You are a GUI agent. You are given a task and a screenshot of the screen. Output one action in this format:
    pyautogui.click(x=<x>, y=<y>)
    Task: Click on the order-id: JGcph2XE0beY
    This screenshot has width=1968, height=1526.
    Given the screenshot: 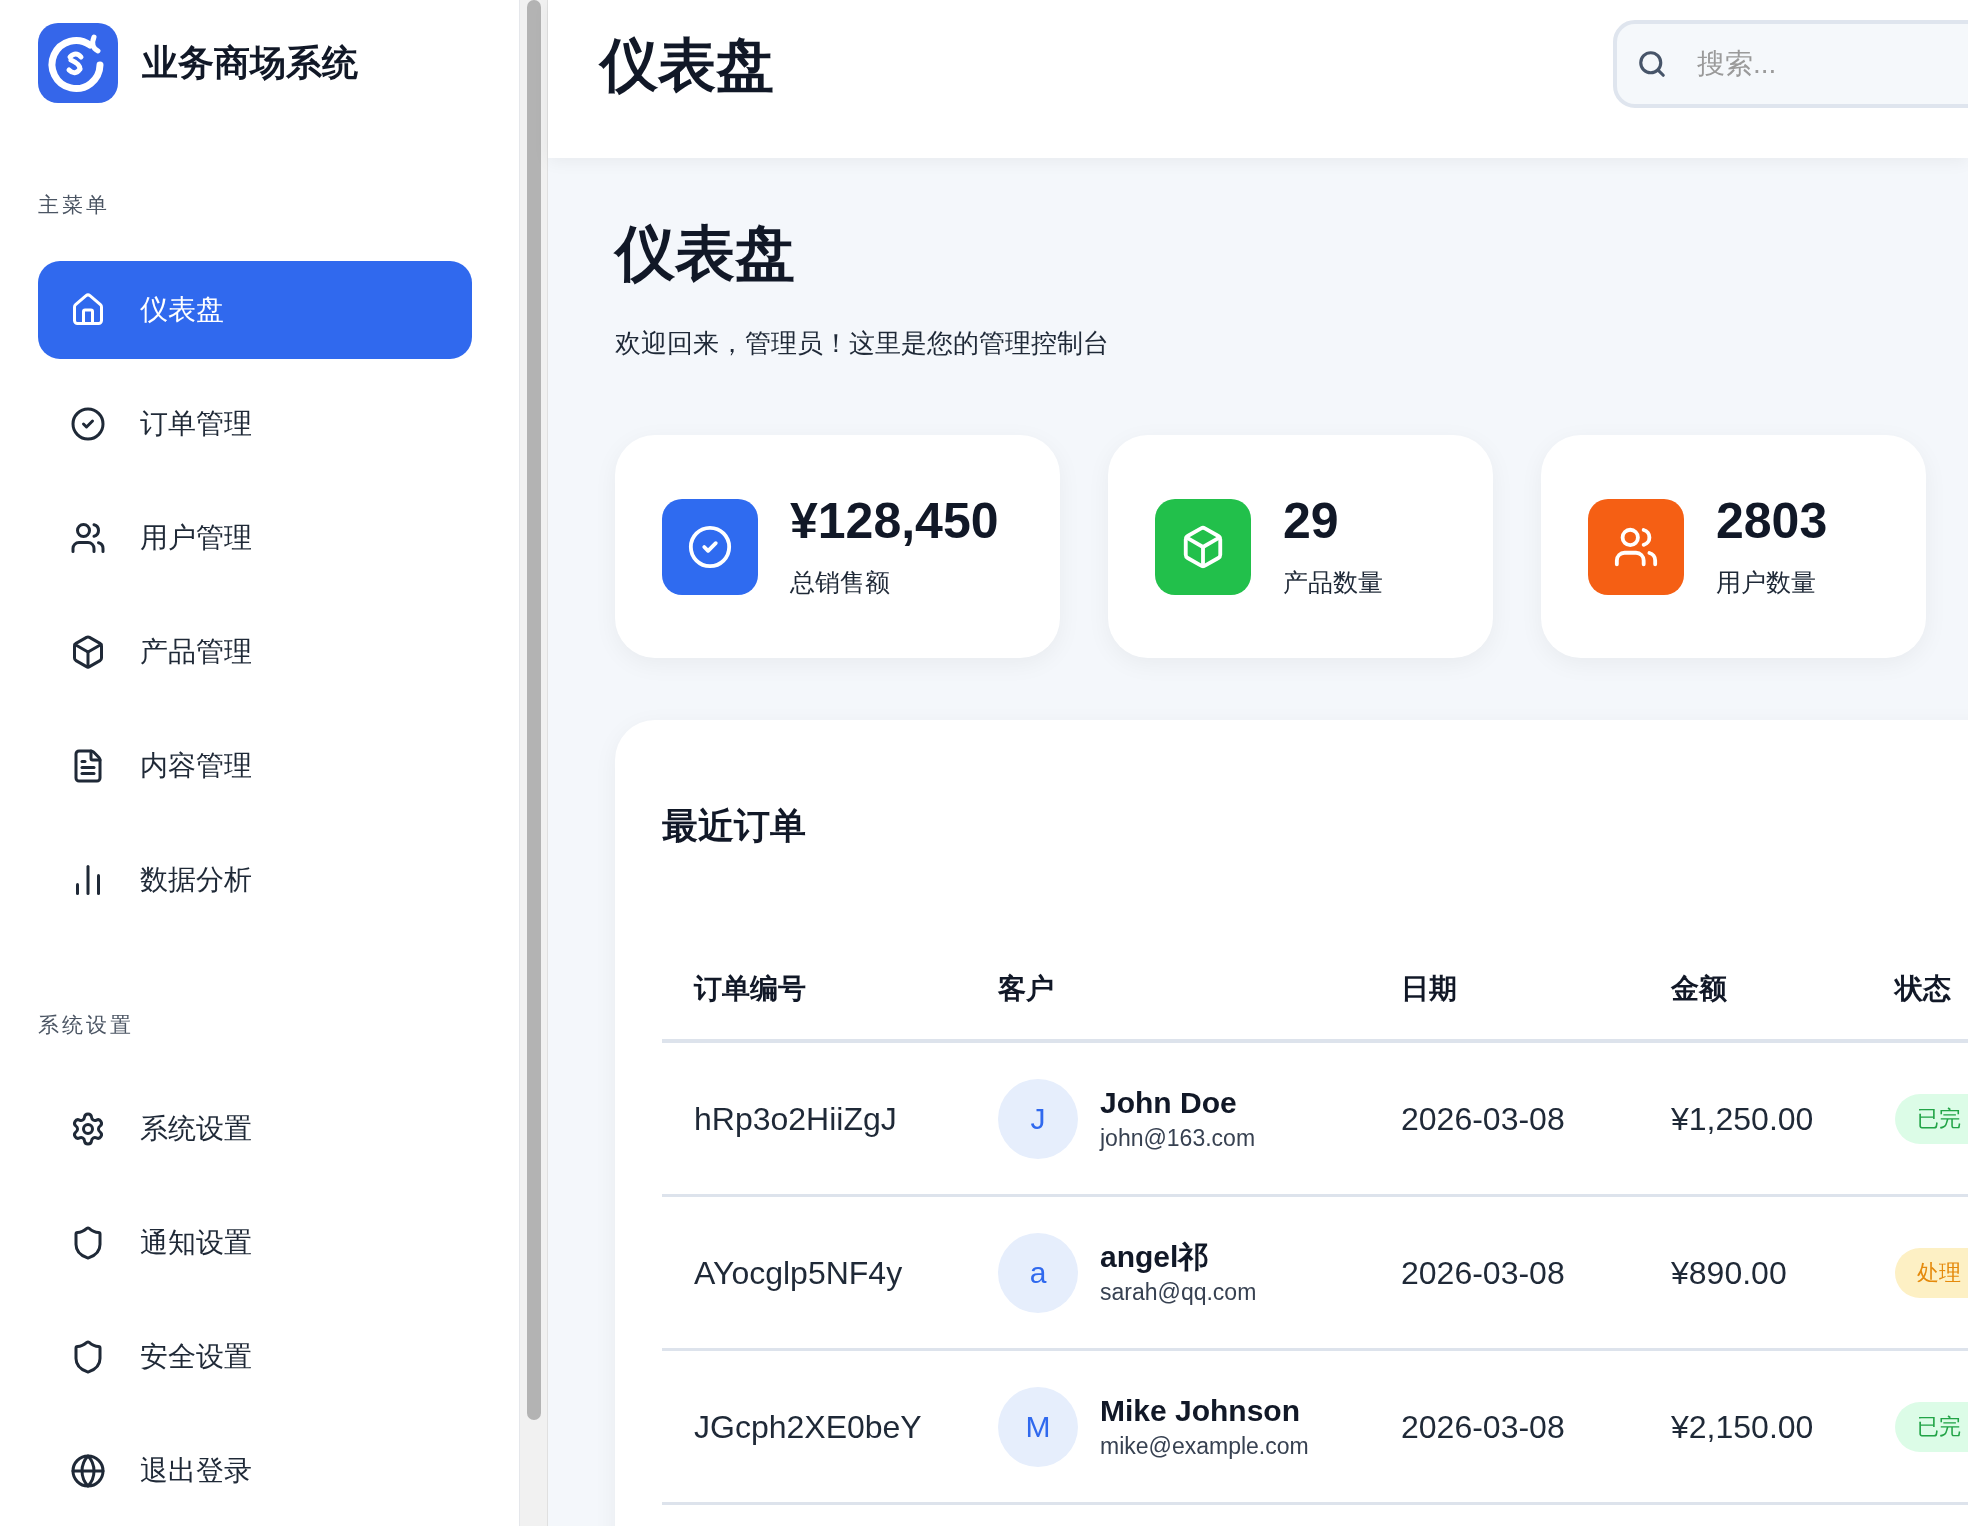 What is the action you would take?
    pyautogui.click(x=808, y=1427)
    